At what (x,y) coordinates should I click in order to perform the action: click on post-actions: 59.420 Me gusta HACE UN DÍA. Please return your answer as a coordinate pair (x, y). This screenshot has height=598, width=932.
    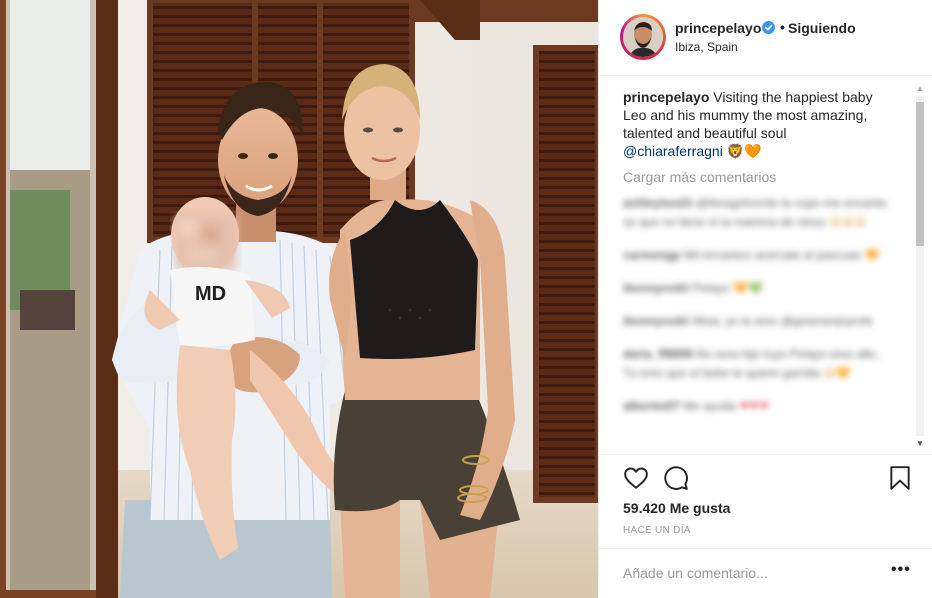
    Looking at the image, I should click on (765, 504).